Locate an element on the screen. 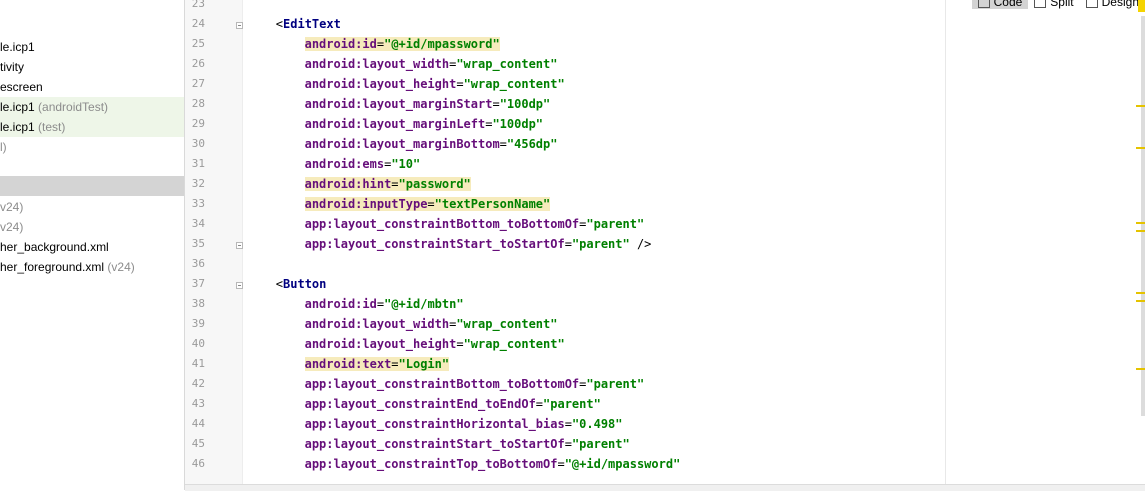 This screenshot has height=491, width=1145. mode-split-button: Split is located at coordinates (1053, 4).